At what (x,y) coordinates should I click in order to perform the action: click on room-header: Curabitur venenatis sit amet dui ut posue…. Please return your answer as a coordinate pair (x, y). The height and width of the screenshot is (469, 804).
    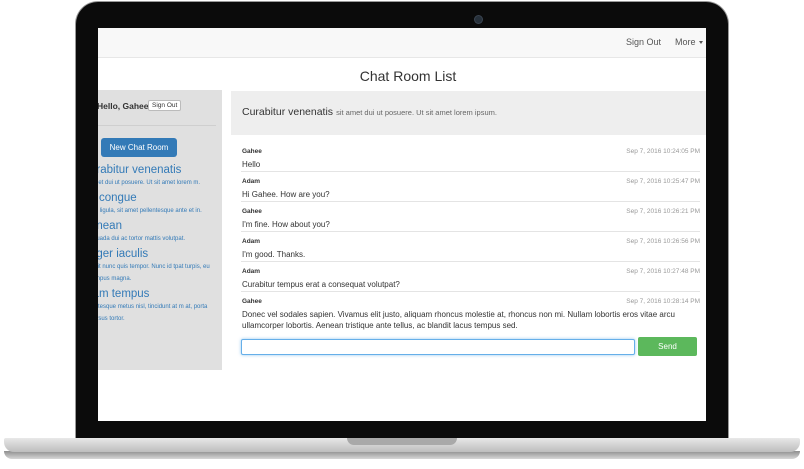
    Looking at the image, I should click on (468, 113).